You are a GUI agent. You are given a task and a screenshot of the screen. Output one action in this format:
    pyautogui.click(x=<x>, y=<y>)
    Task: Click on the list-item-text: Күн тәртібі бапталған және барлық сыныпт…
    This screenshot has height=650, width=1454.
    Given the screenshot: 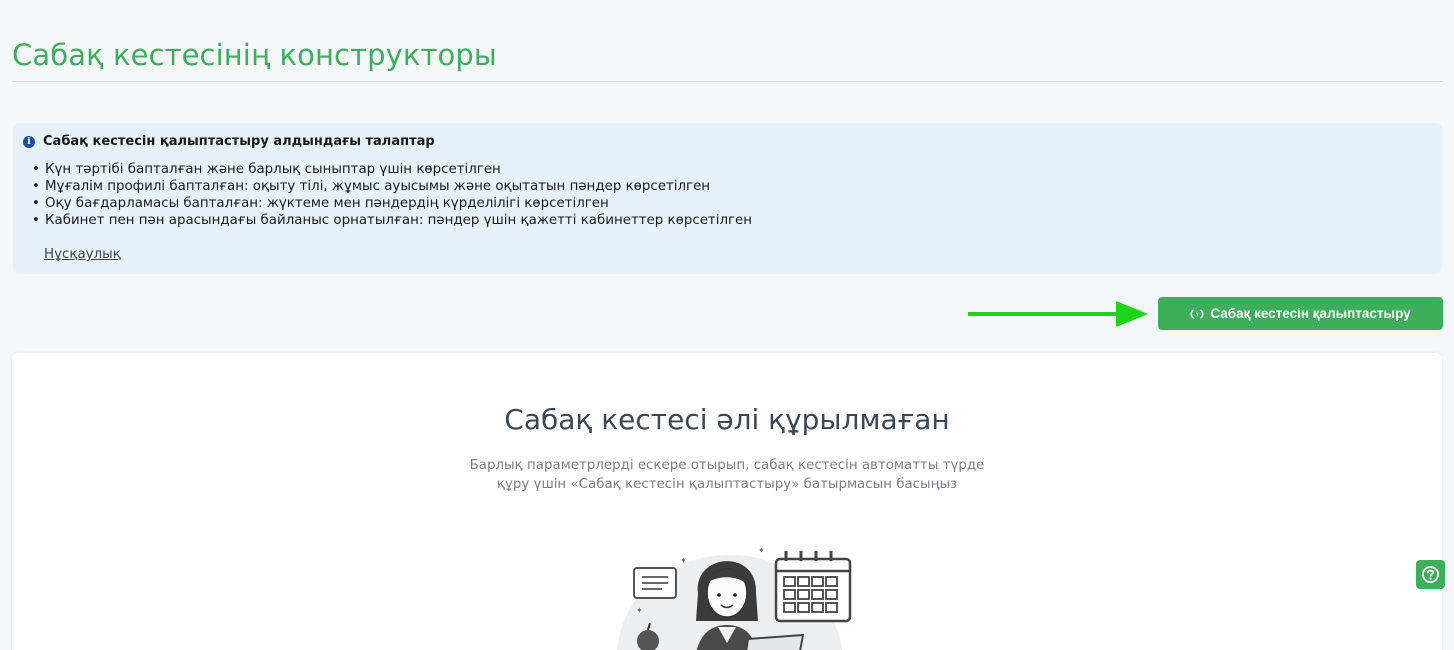 What is the action you would take?
    pyautogui.click(x=273, y=169)
    